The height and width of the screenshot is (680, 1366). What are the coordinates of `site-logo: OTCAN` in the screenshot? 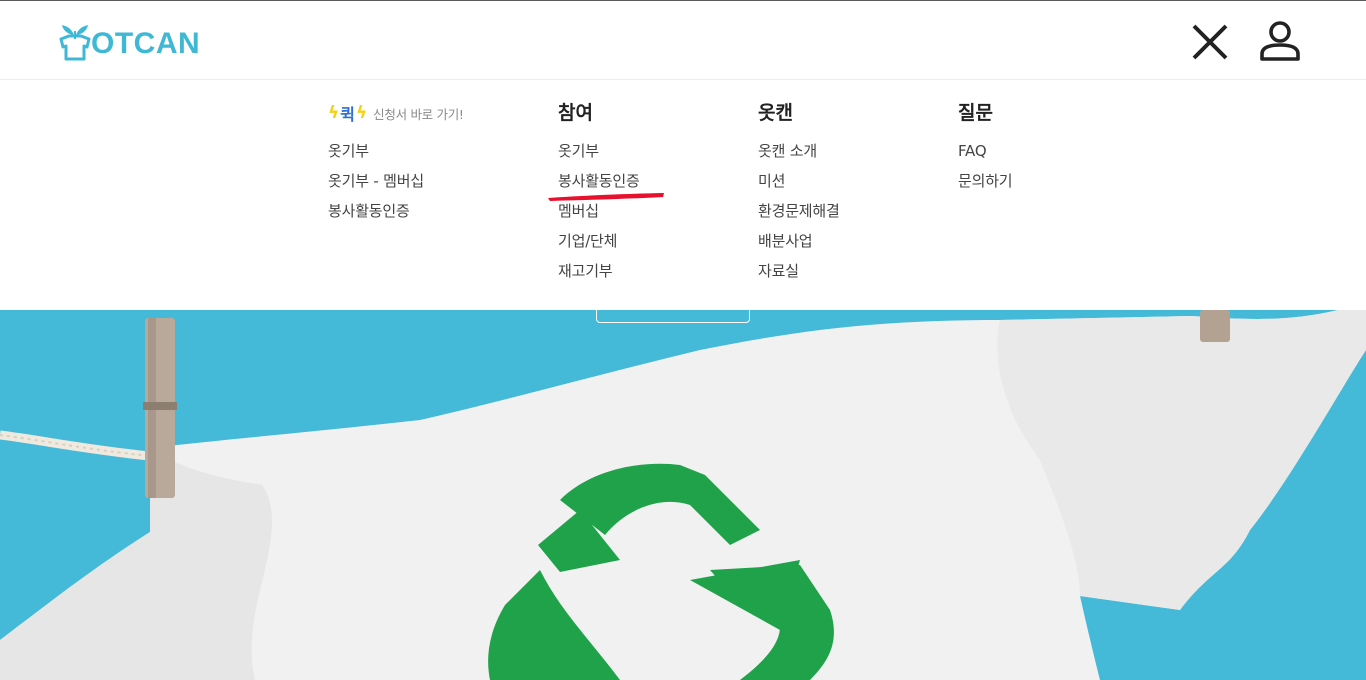 It's located at (128, 39).